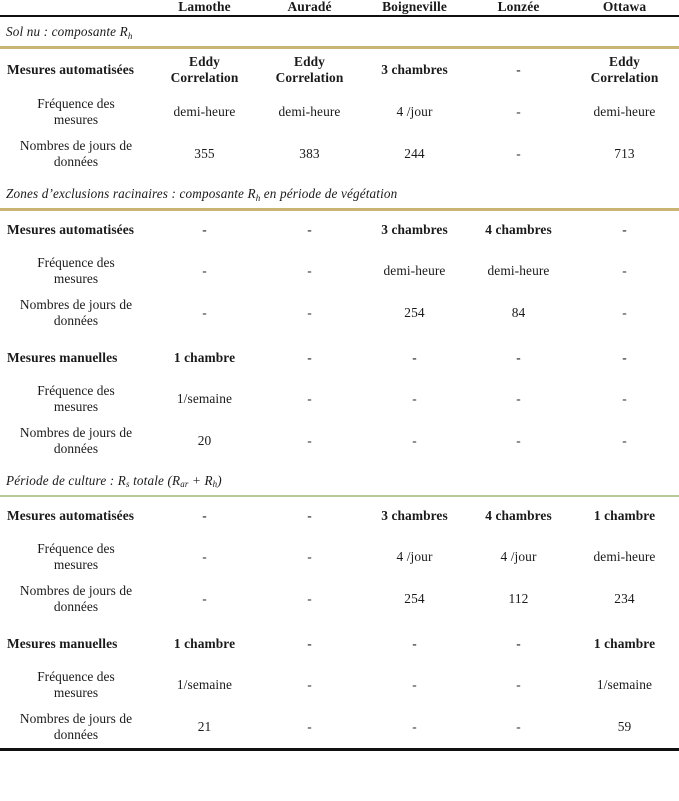  I want to click on cell-ottawa: 1 chambre, so click(624, 515).